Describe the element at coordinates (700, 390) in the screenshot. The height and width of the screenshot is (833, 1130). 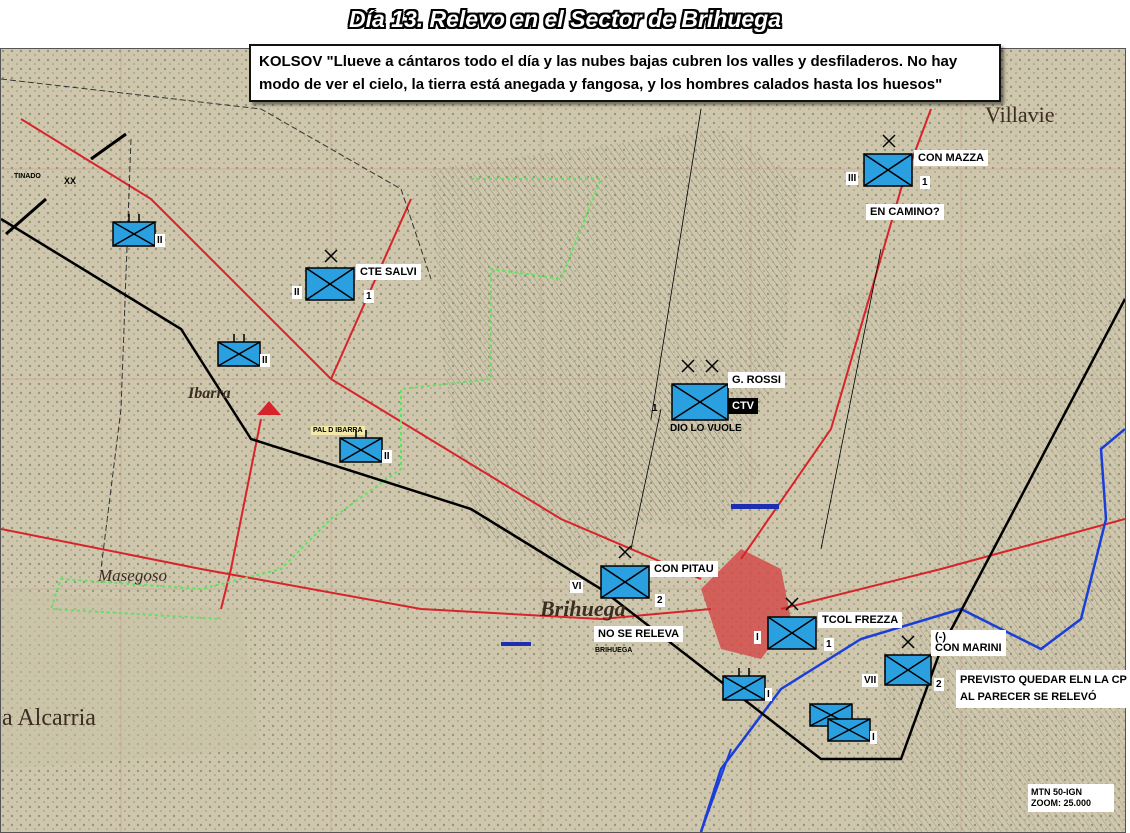
I see `unit-rossi-symbol` at that location.